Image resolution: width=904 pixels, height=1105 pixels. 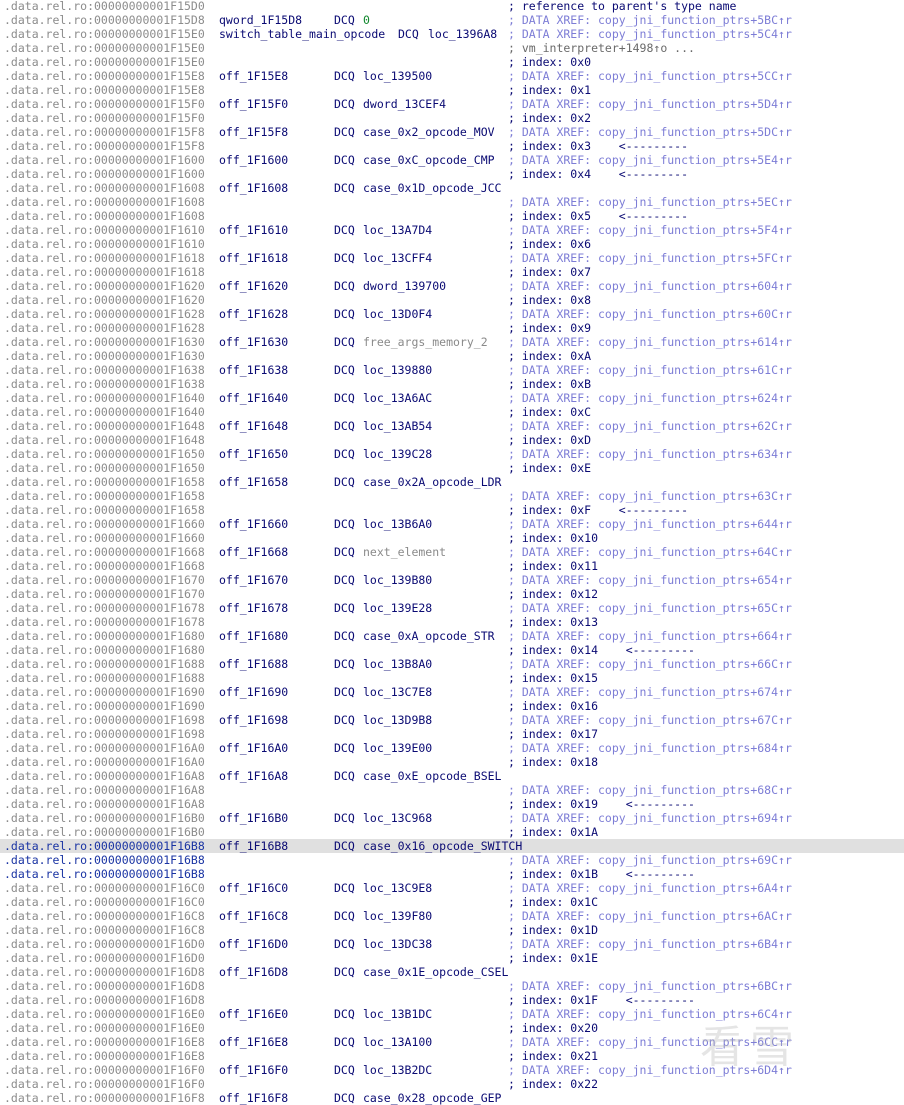 I want to click on data-label: off_1F16E8, so click(x=253, y=1042).